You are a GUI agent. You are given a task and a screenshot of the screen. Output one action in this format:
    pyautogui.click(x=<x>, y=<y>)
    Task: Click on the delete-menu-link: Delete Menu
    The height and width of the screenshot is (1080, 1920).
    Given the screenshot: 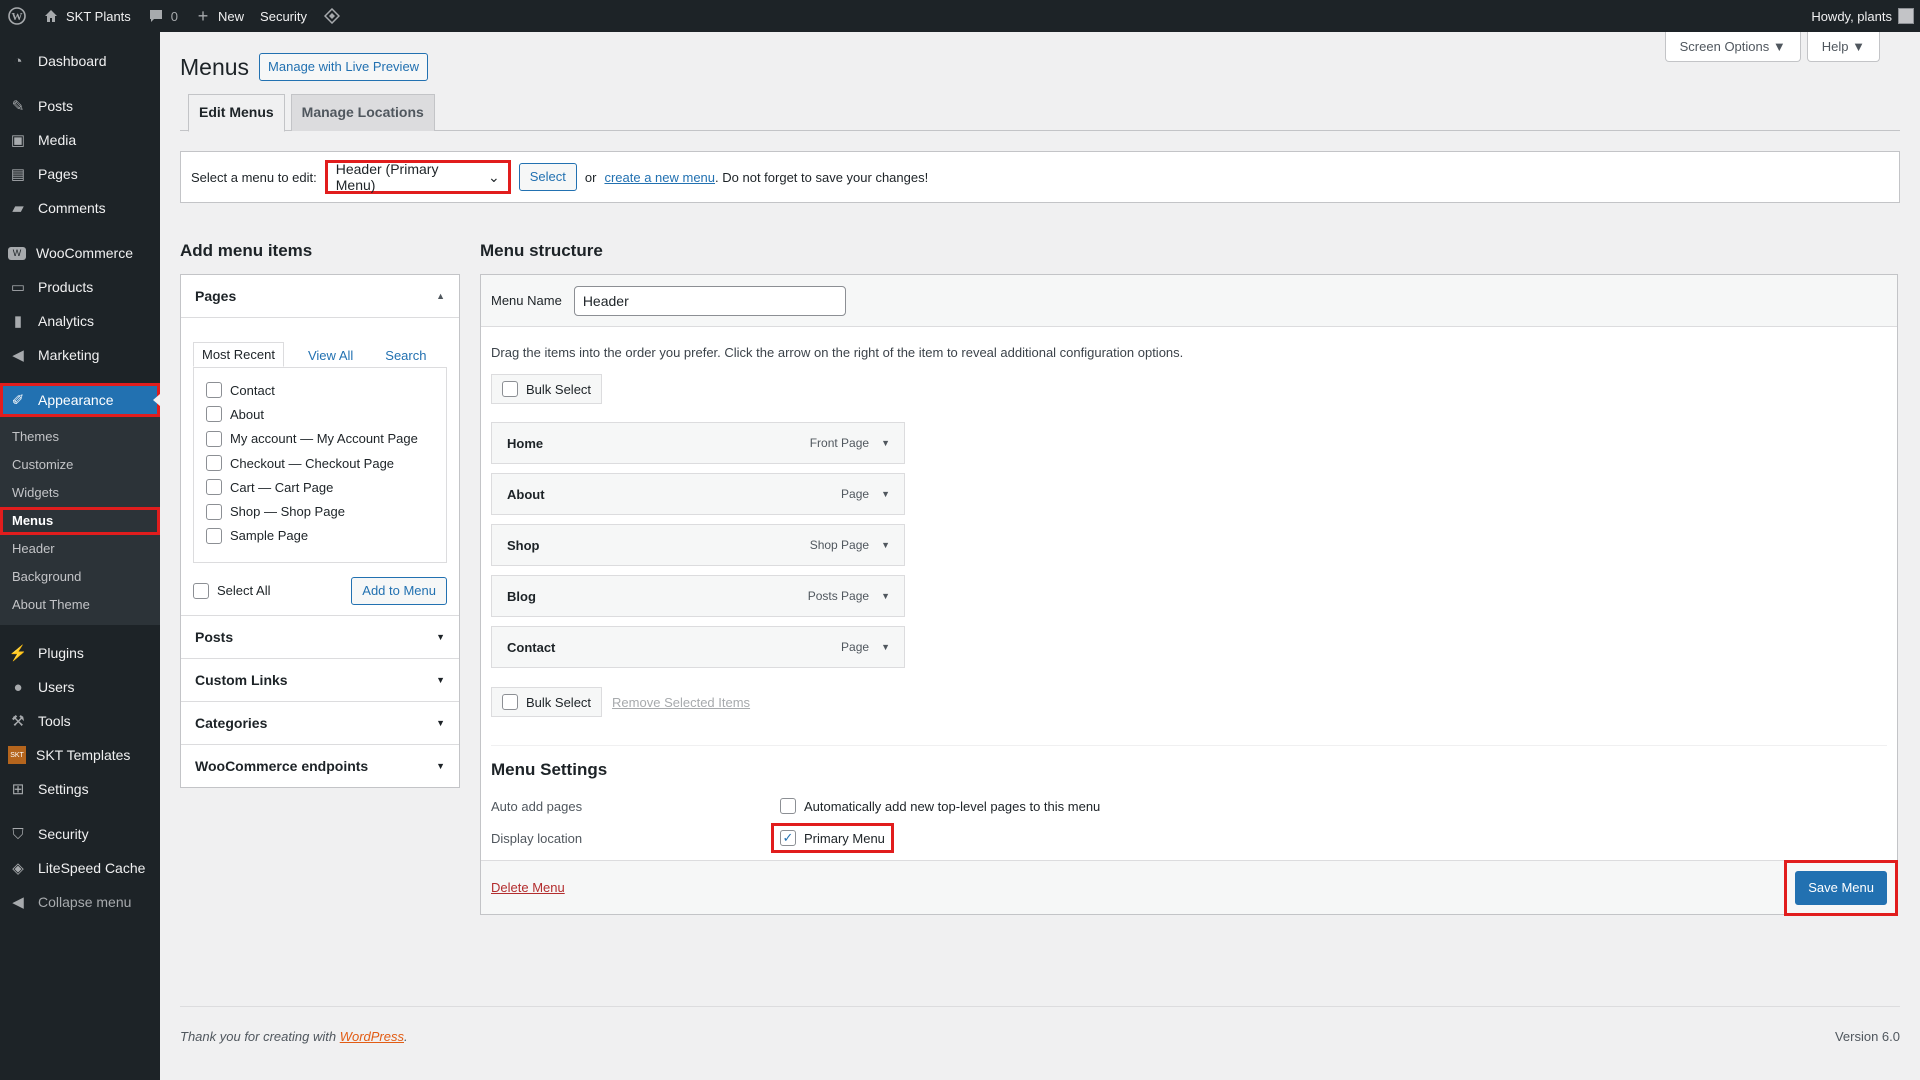 What is the action you would take?
    pyautogui.click(x=528, y=887)
    